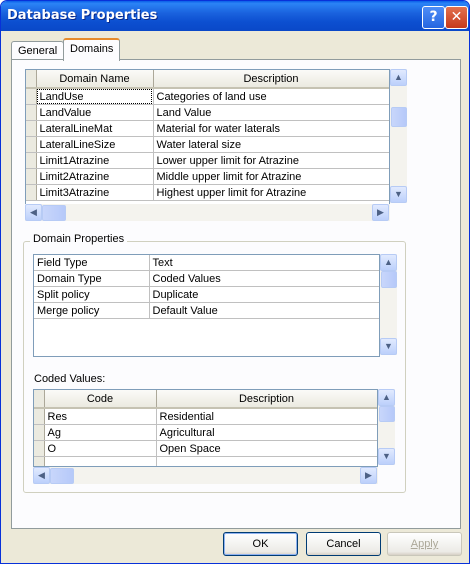  What do you see at coordinates (95, 176) in the screenshot?
I see `domain-name-cell: Limit2Atrazine` at bounding box center [95, 176].